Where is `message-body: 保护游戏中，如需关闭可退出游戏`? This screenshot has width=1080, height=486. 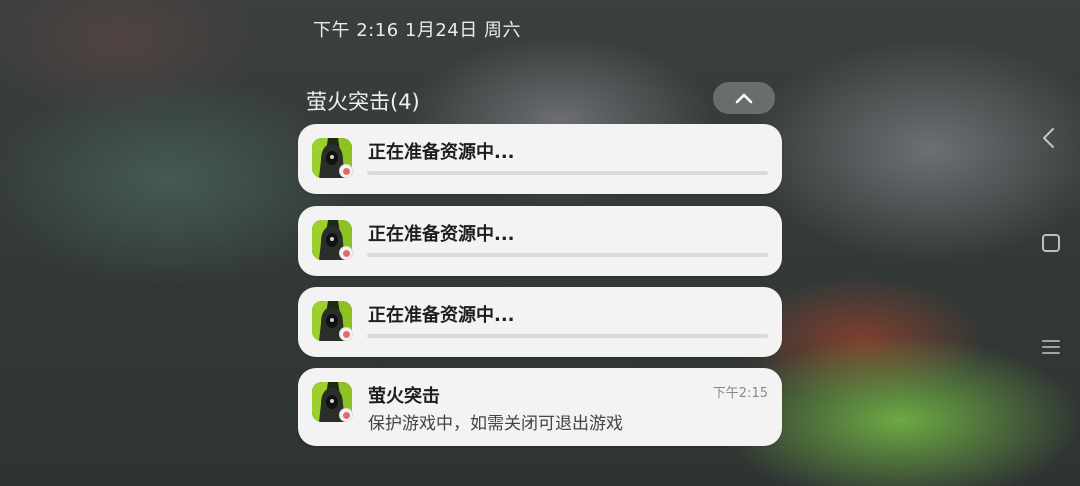 message-body: 保护游戏中，如需关闭可退出游戏 is located at coordinates (495, 424).